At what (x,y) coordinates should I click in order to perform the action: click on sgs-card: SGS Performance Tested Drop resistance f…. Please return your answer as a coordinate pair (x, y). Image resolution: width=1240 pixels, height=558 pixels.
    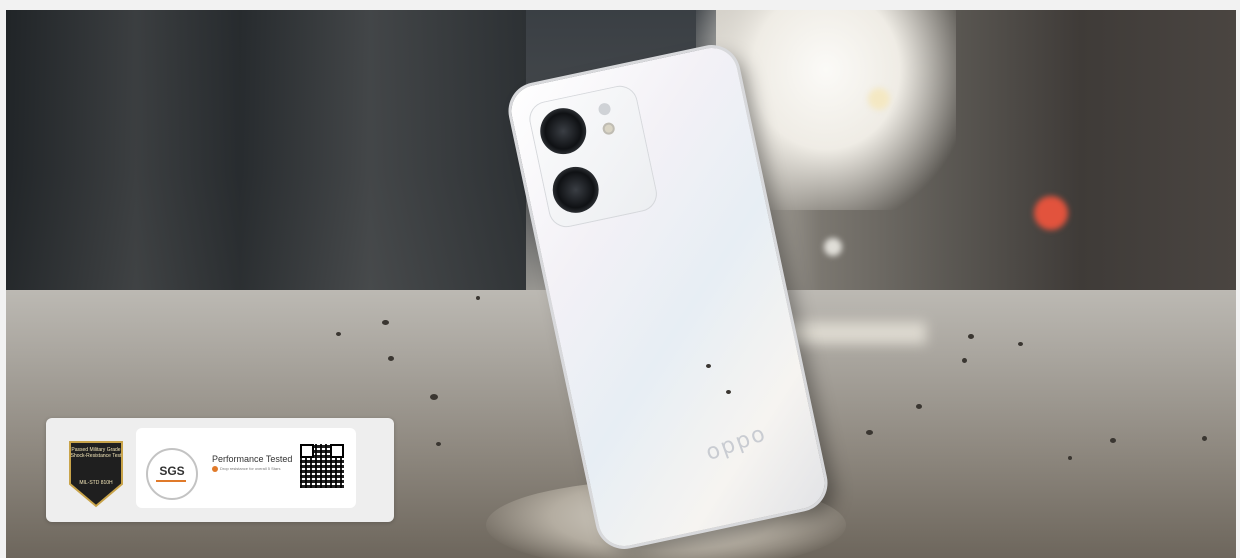
    Looking at the image, I should click on (246, 468).